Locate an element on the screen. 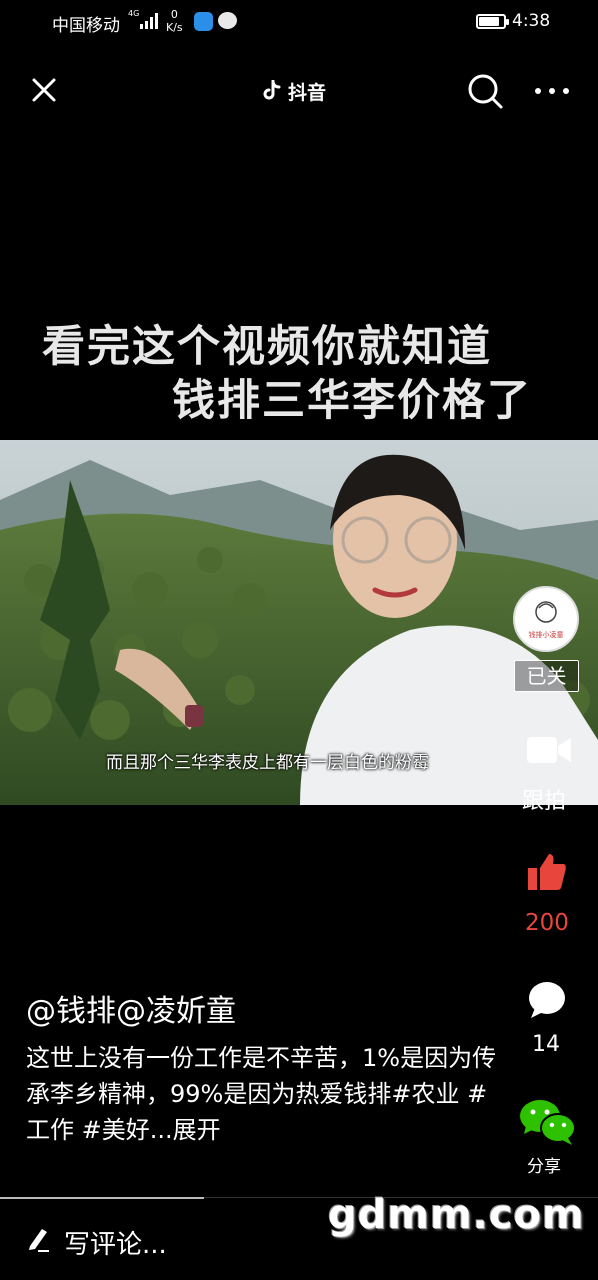  battery-icon is located at coordinates (492, 21).